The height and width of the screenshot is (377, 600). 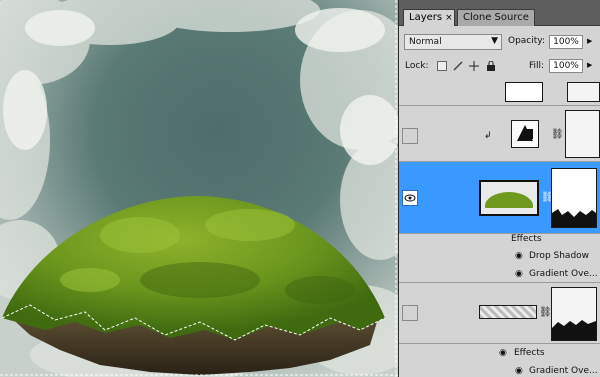 What do you see at coordinates (458, 66) in the screenshot?
I see `lock-brush-icon` at bounding box center [458, 66].